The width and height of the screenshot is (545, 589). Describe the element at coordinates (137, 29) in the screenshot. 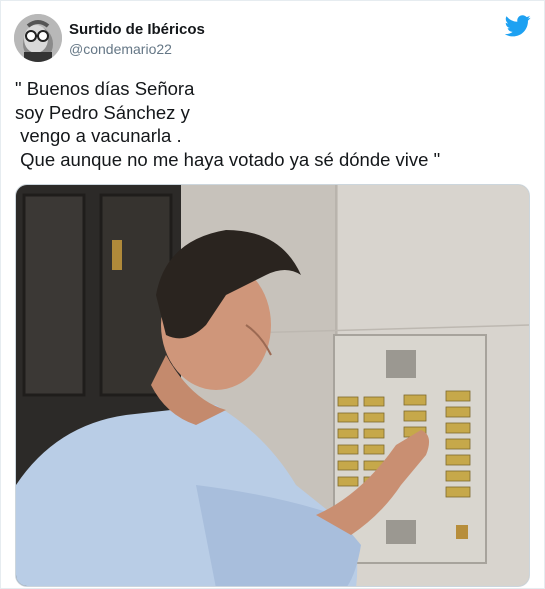

I see `author-name: Surtido de Ibéricos` at that location.